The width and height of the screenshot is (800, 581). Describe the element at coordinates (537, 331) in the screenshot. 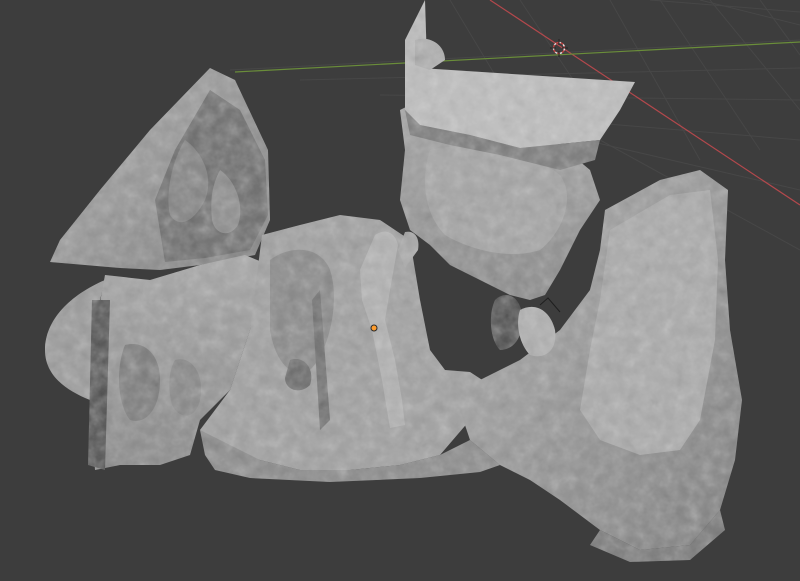

I see `mesh-nub` at that location.